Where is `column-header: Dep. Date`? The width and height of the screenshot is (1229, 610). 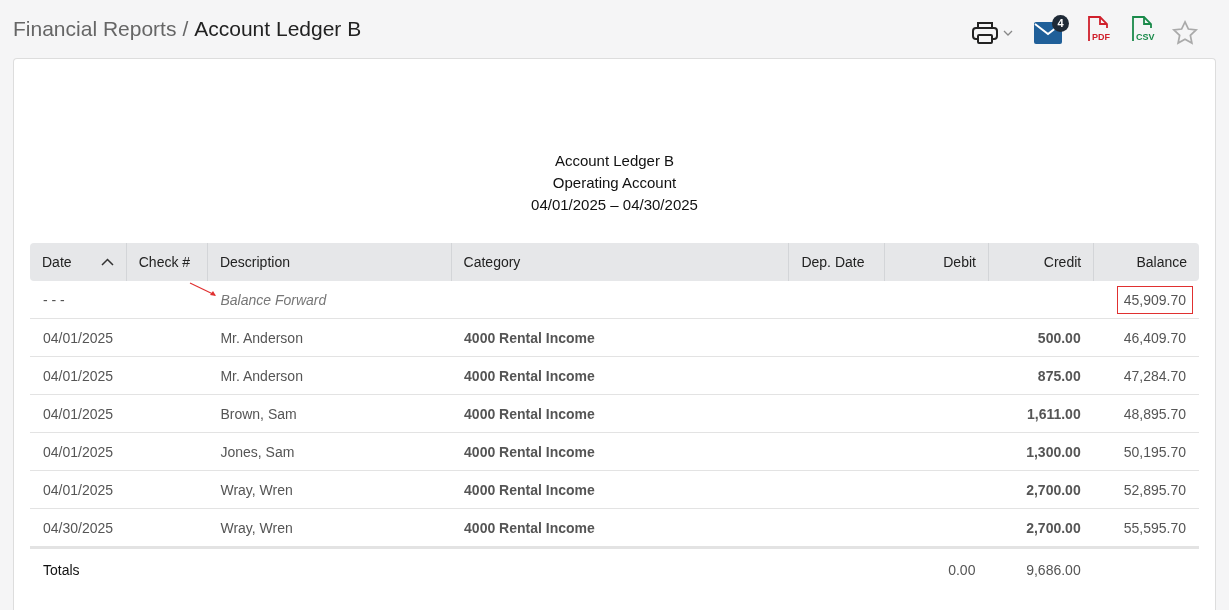
column-header: Dep. Date is located at coordinates (836, 262).